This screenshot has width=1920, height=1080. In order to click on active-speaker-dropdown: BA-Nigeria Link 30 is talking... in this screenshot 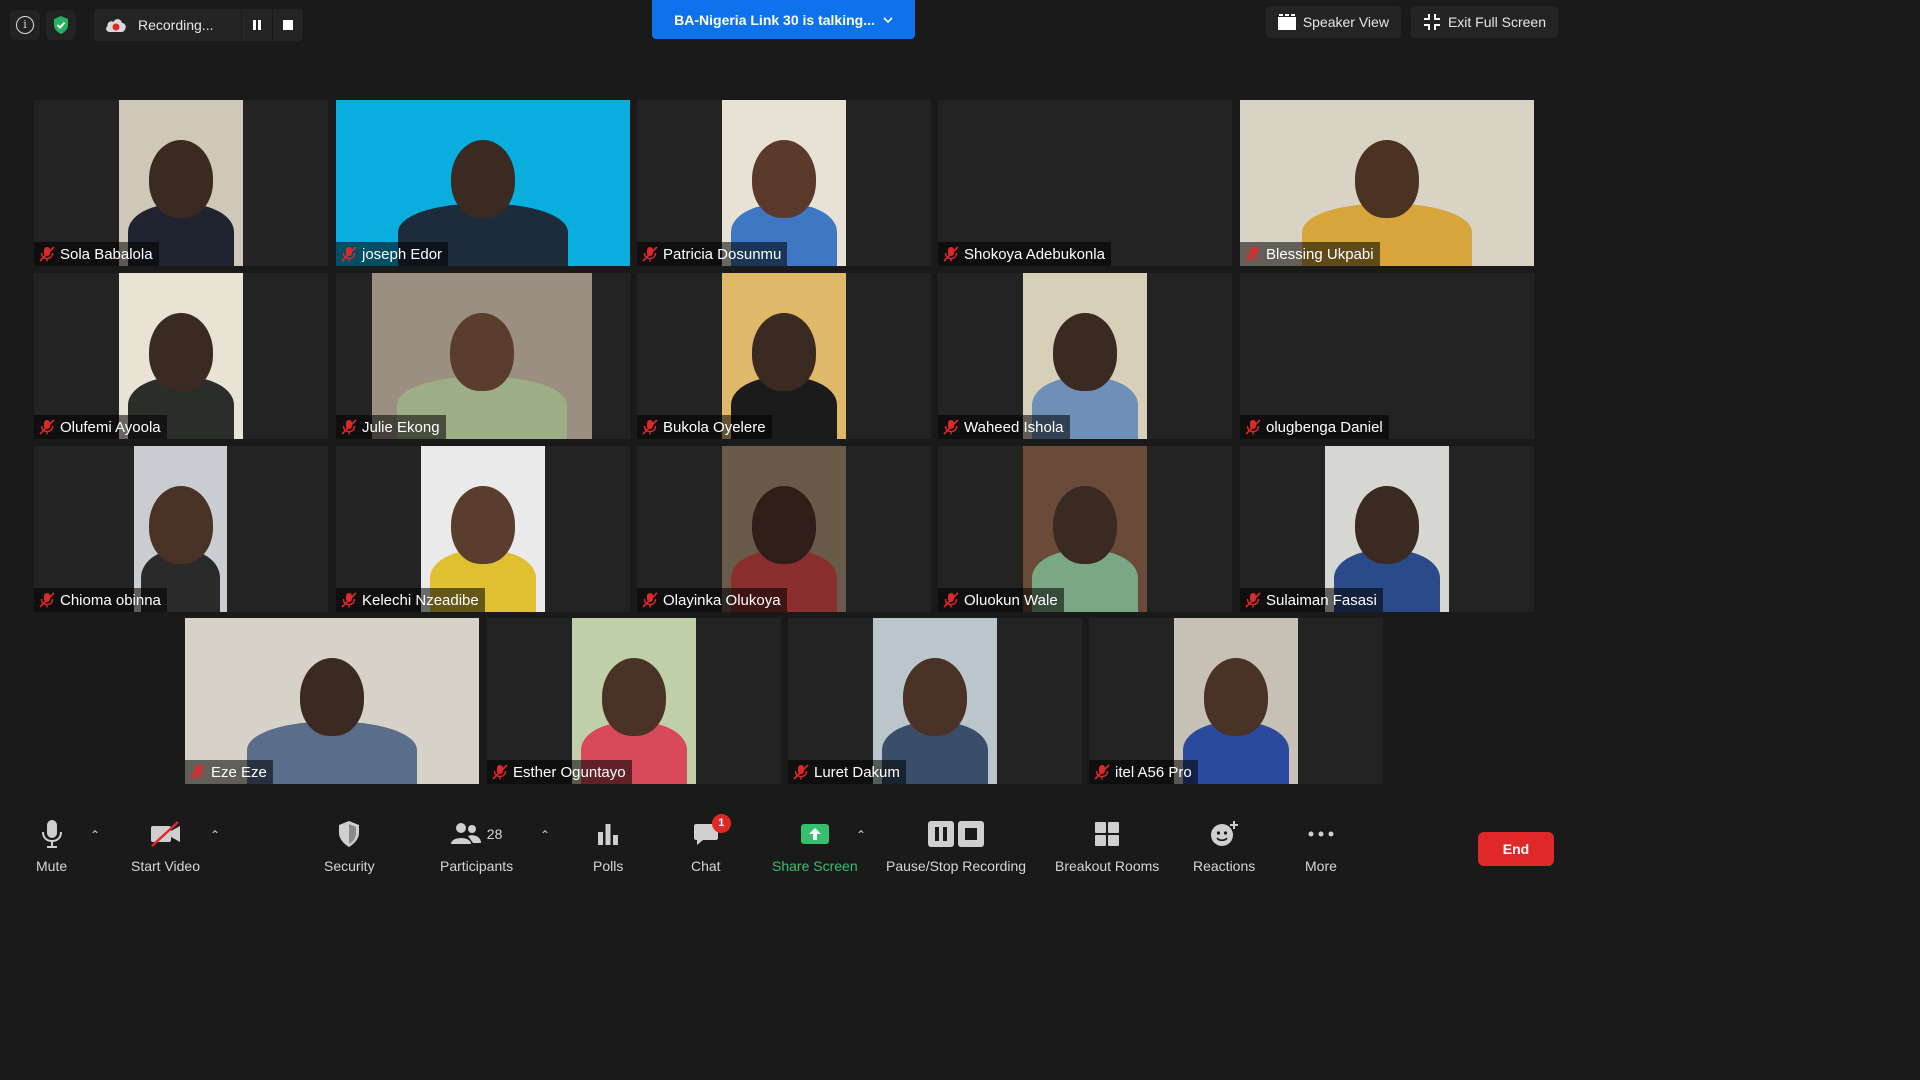, I will do `click(783, 19)`.